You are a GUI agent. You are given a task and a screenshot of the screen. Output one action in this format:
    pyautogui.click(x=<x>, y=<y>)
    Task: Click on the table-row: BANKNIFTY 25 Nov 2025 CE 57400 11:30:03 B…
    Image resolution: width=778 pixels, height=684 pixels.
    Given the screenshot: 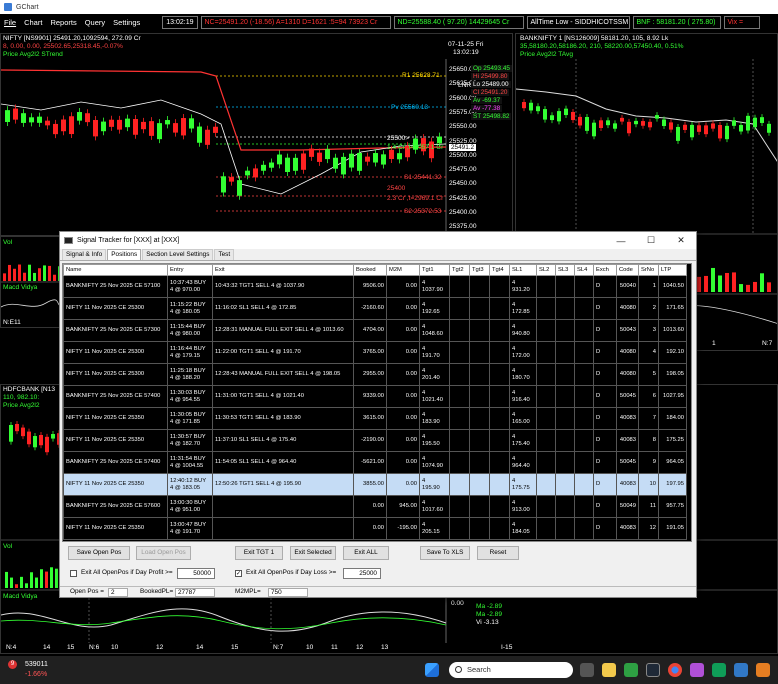 What is the action you would take?
    pyautogui.click(x=375, y=396)
    